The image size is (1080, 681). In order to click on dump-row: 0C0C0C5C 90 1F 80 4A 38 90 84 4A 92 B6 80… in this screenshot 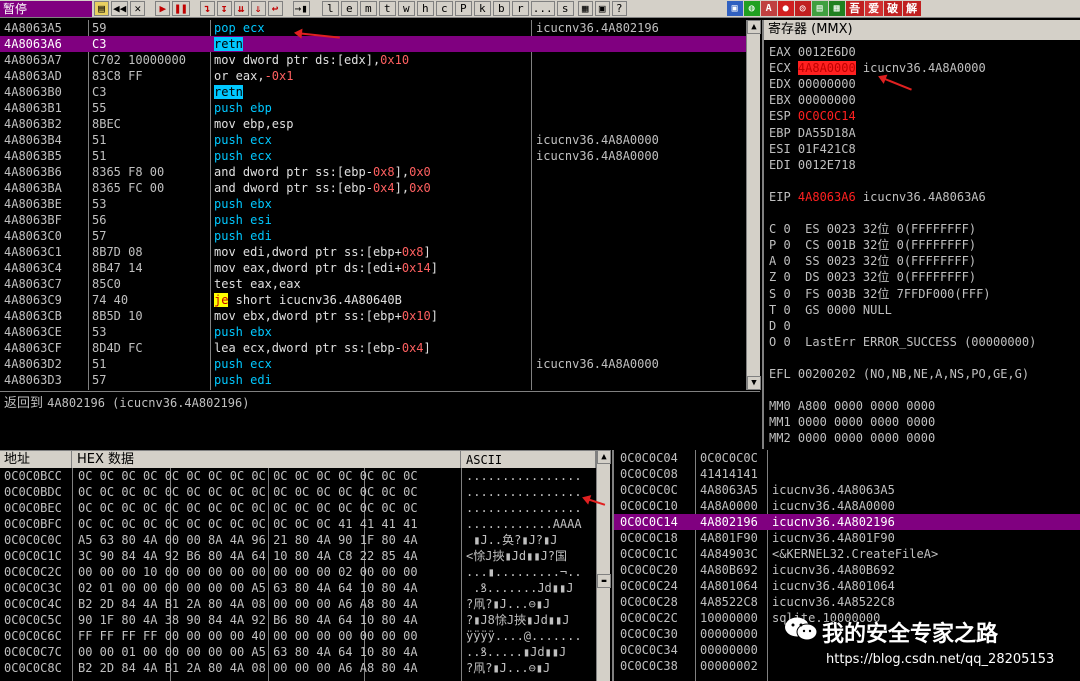, I will do `click(298, 620)`.